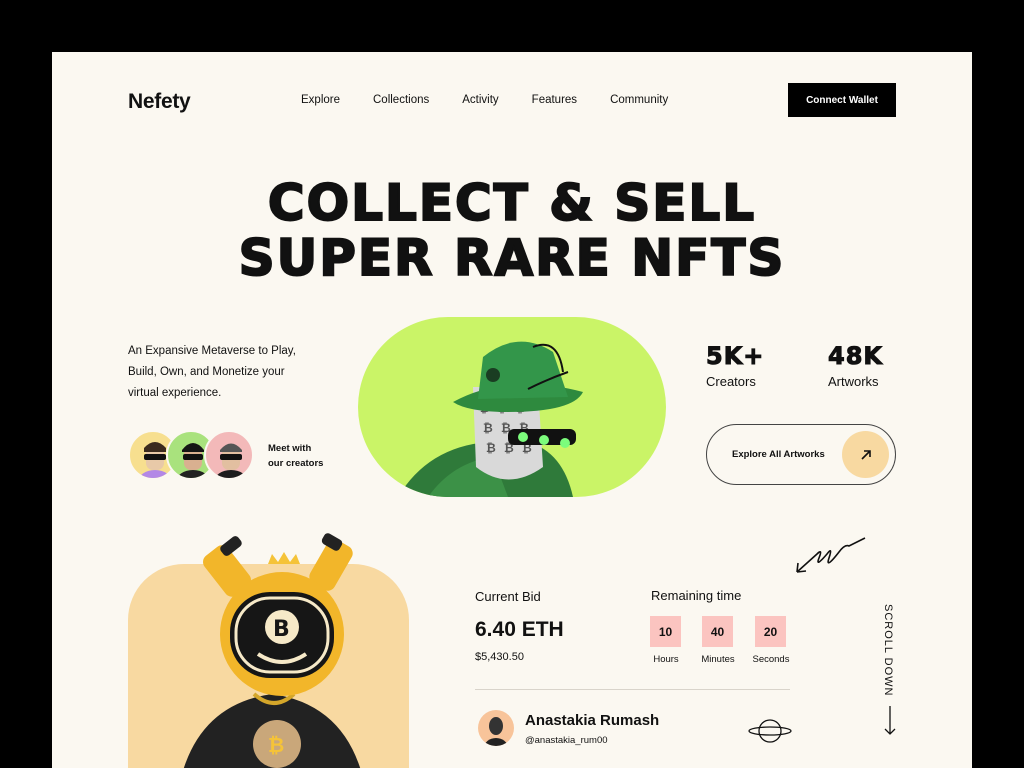 The width and height of the screenshot is (1024, 768). What do you see at coordinates (229, 455) in the screenshot?
I see `creator-avatar` at bounding box center [229, 455].